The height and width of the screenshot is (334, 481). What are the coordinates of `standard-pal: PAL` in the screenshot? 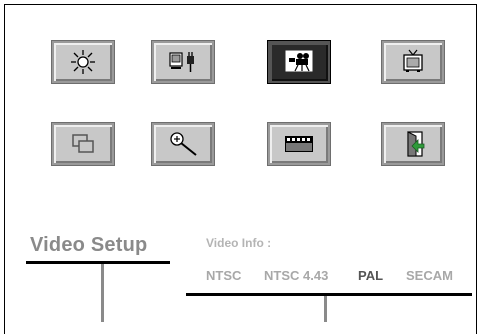 It's located at (370, 275).